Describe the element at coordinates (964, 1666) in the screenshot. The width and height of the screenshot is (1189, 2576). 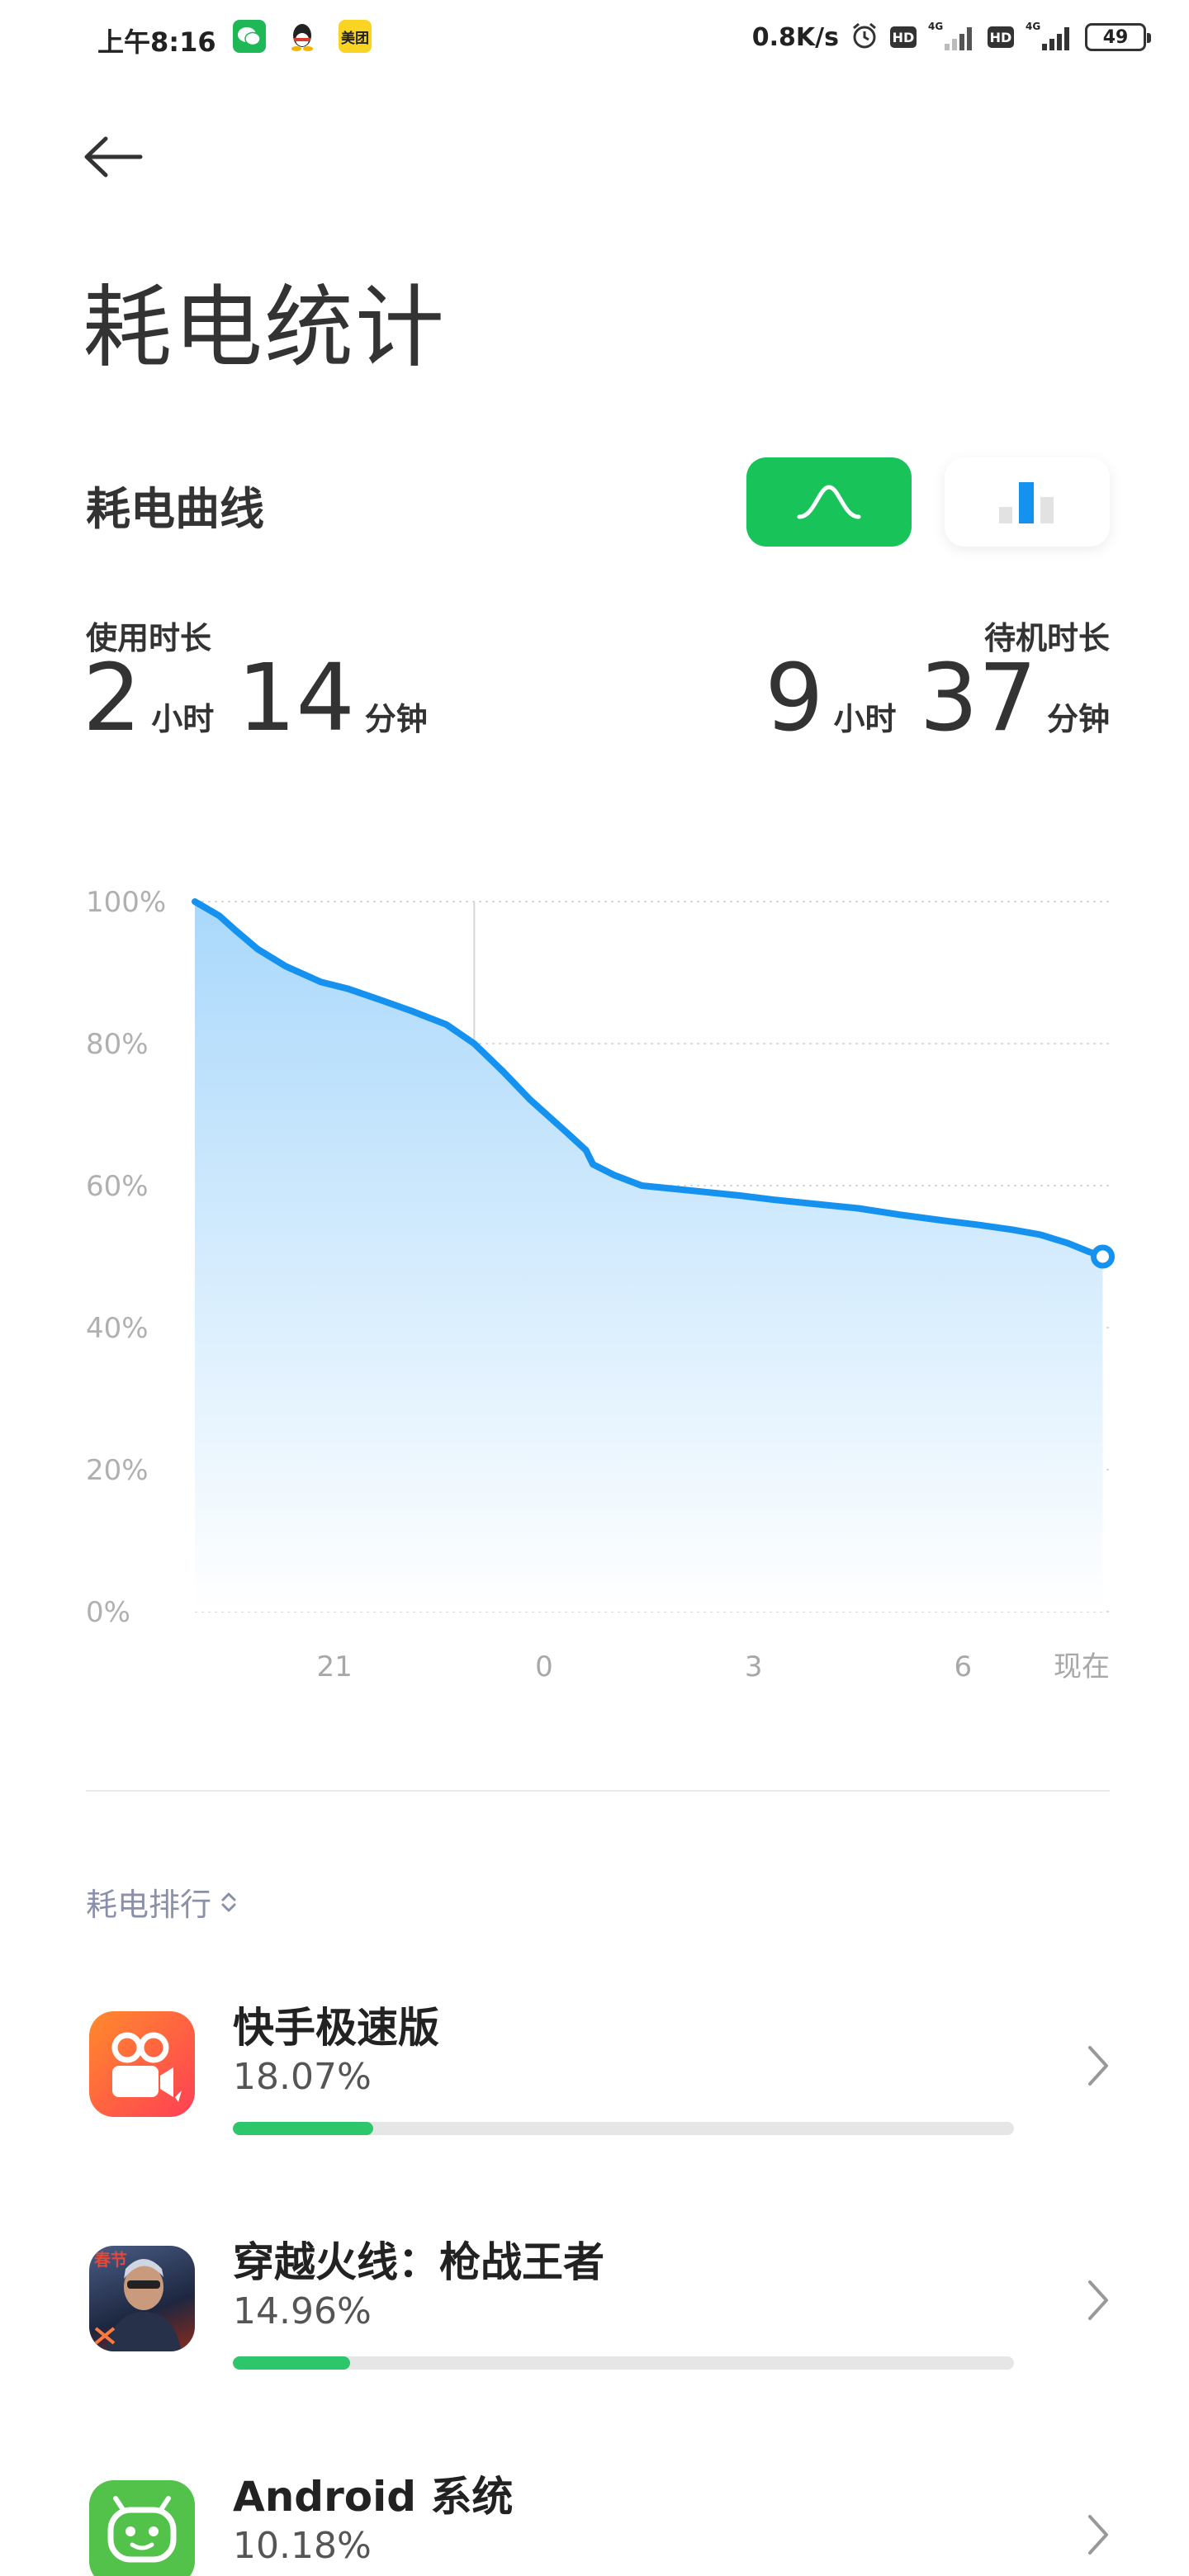
I see `x-tick-label: 6` at that location.